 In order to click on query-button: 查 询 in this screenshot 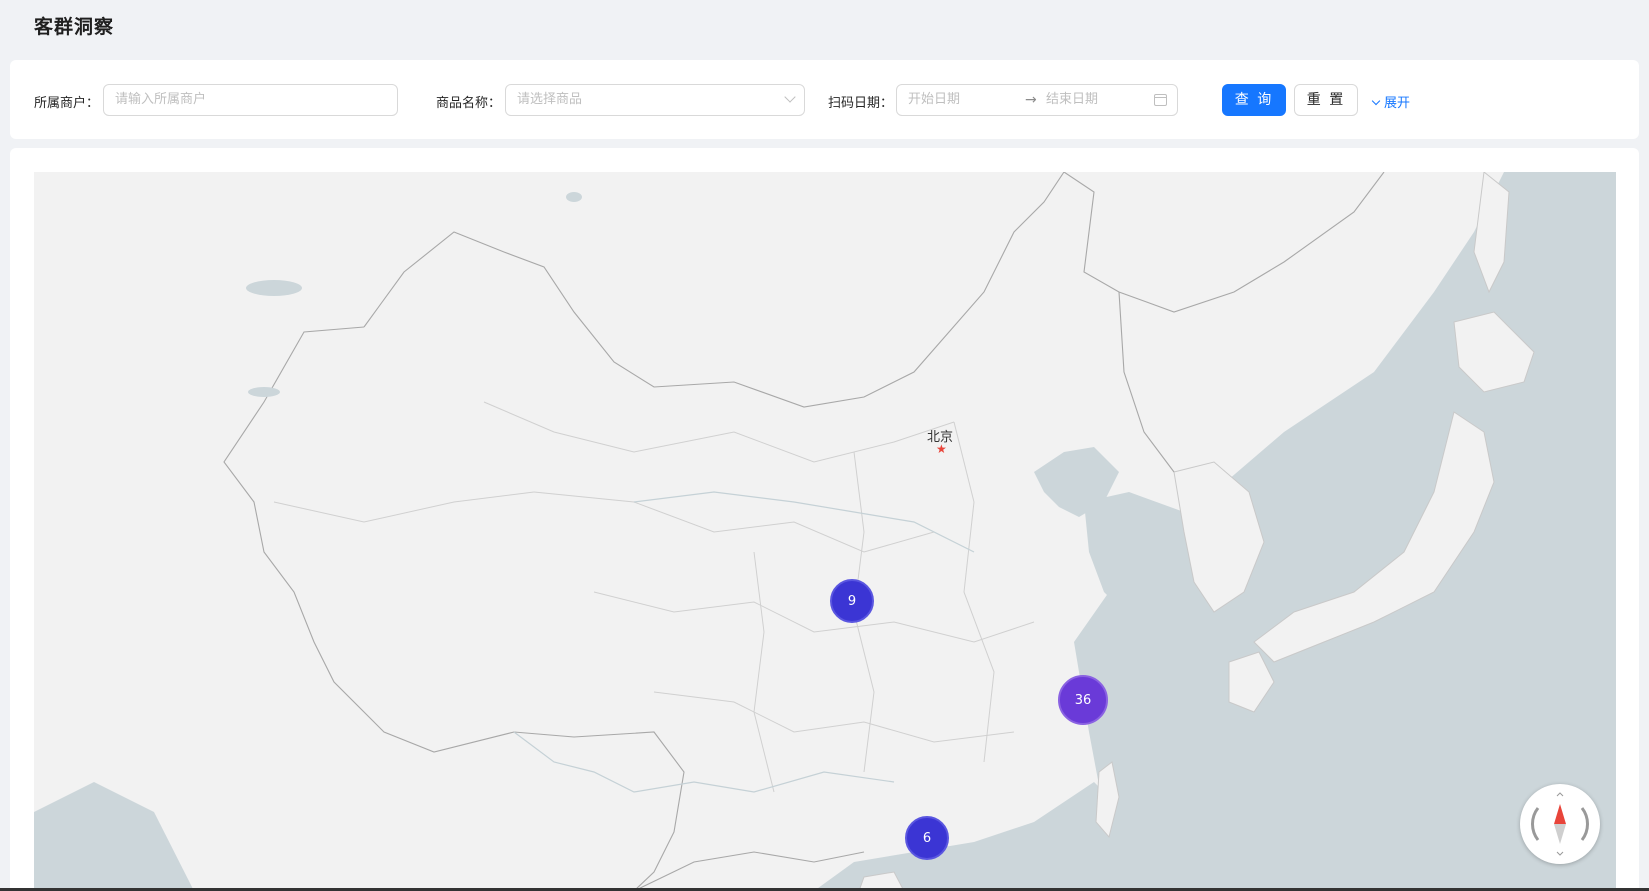, I will do `click(1254, 100)`.